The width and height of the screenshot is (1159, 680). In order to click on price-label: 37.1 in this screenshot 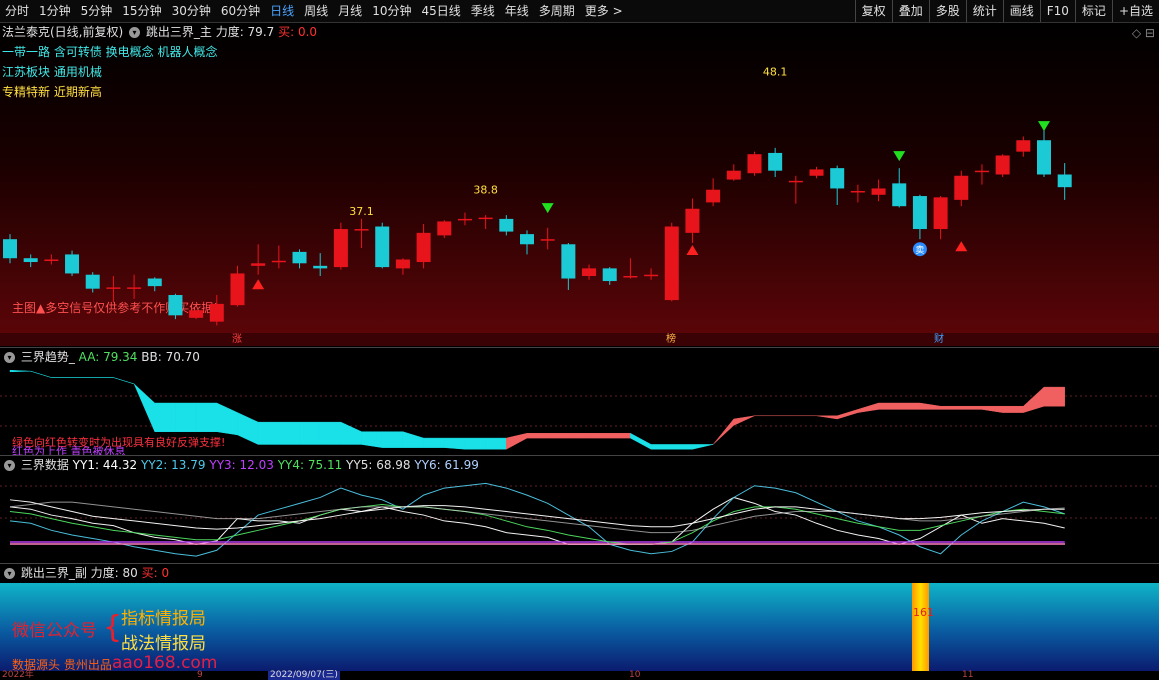, I will do `click(361, 211)`.